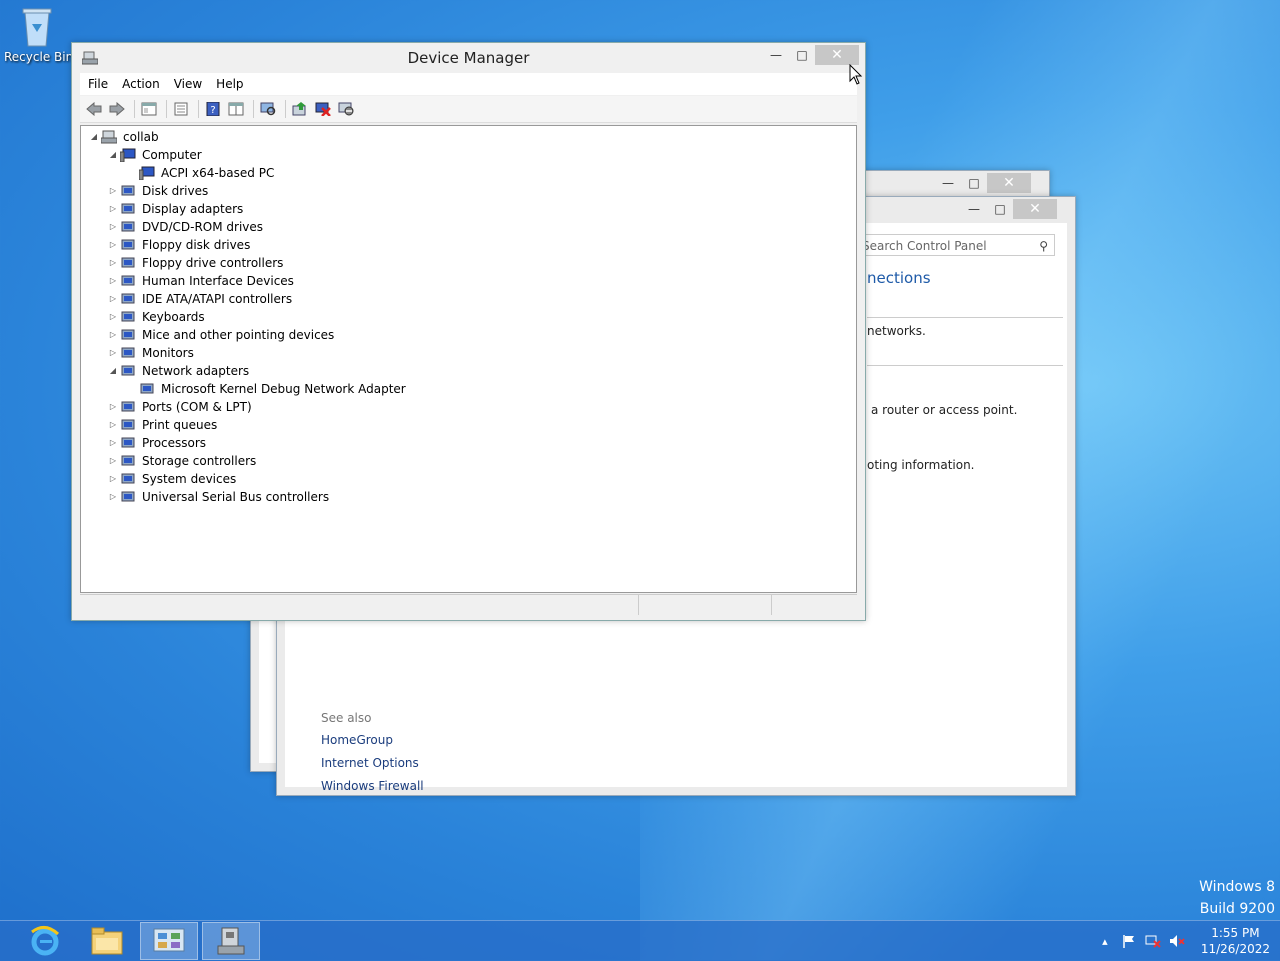 This screenshot has width=1280, height=961. I want to click on tree-root: ◢ collab, so click(123, 137).